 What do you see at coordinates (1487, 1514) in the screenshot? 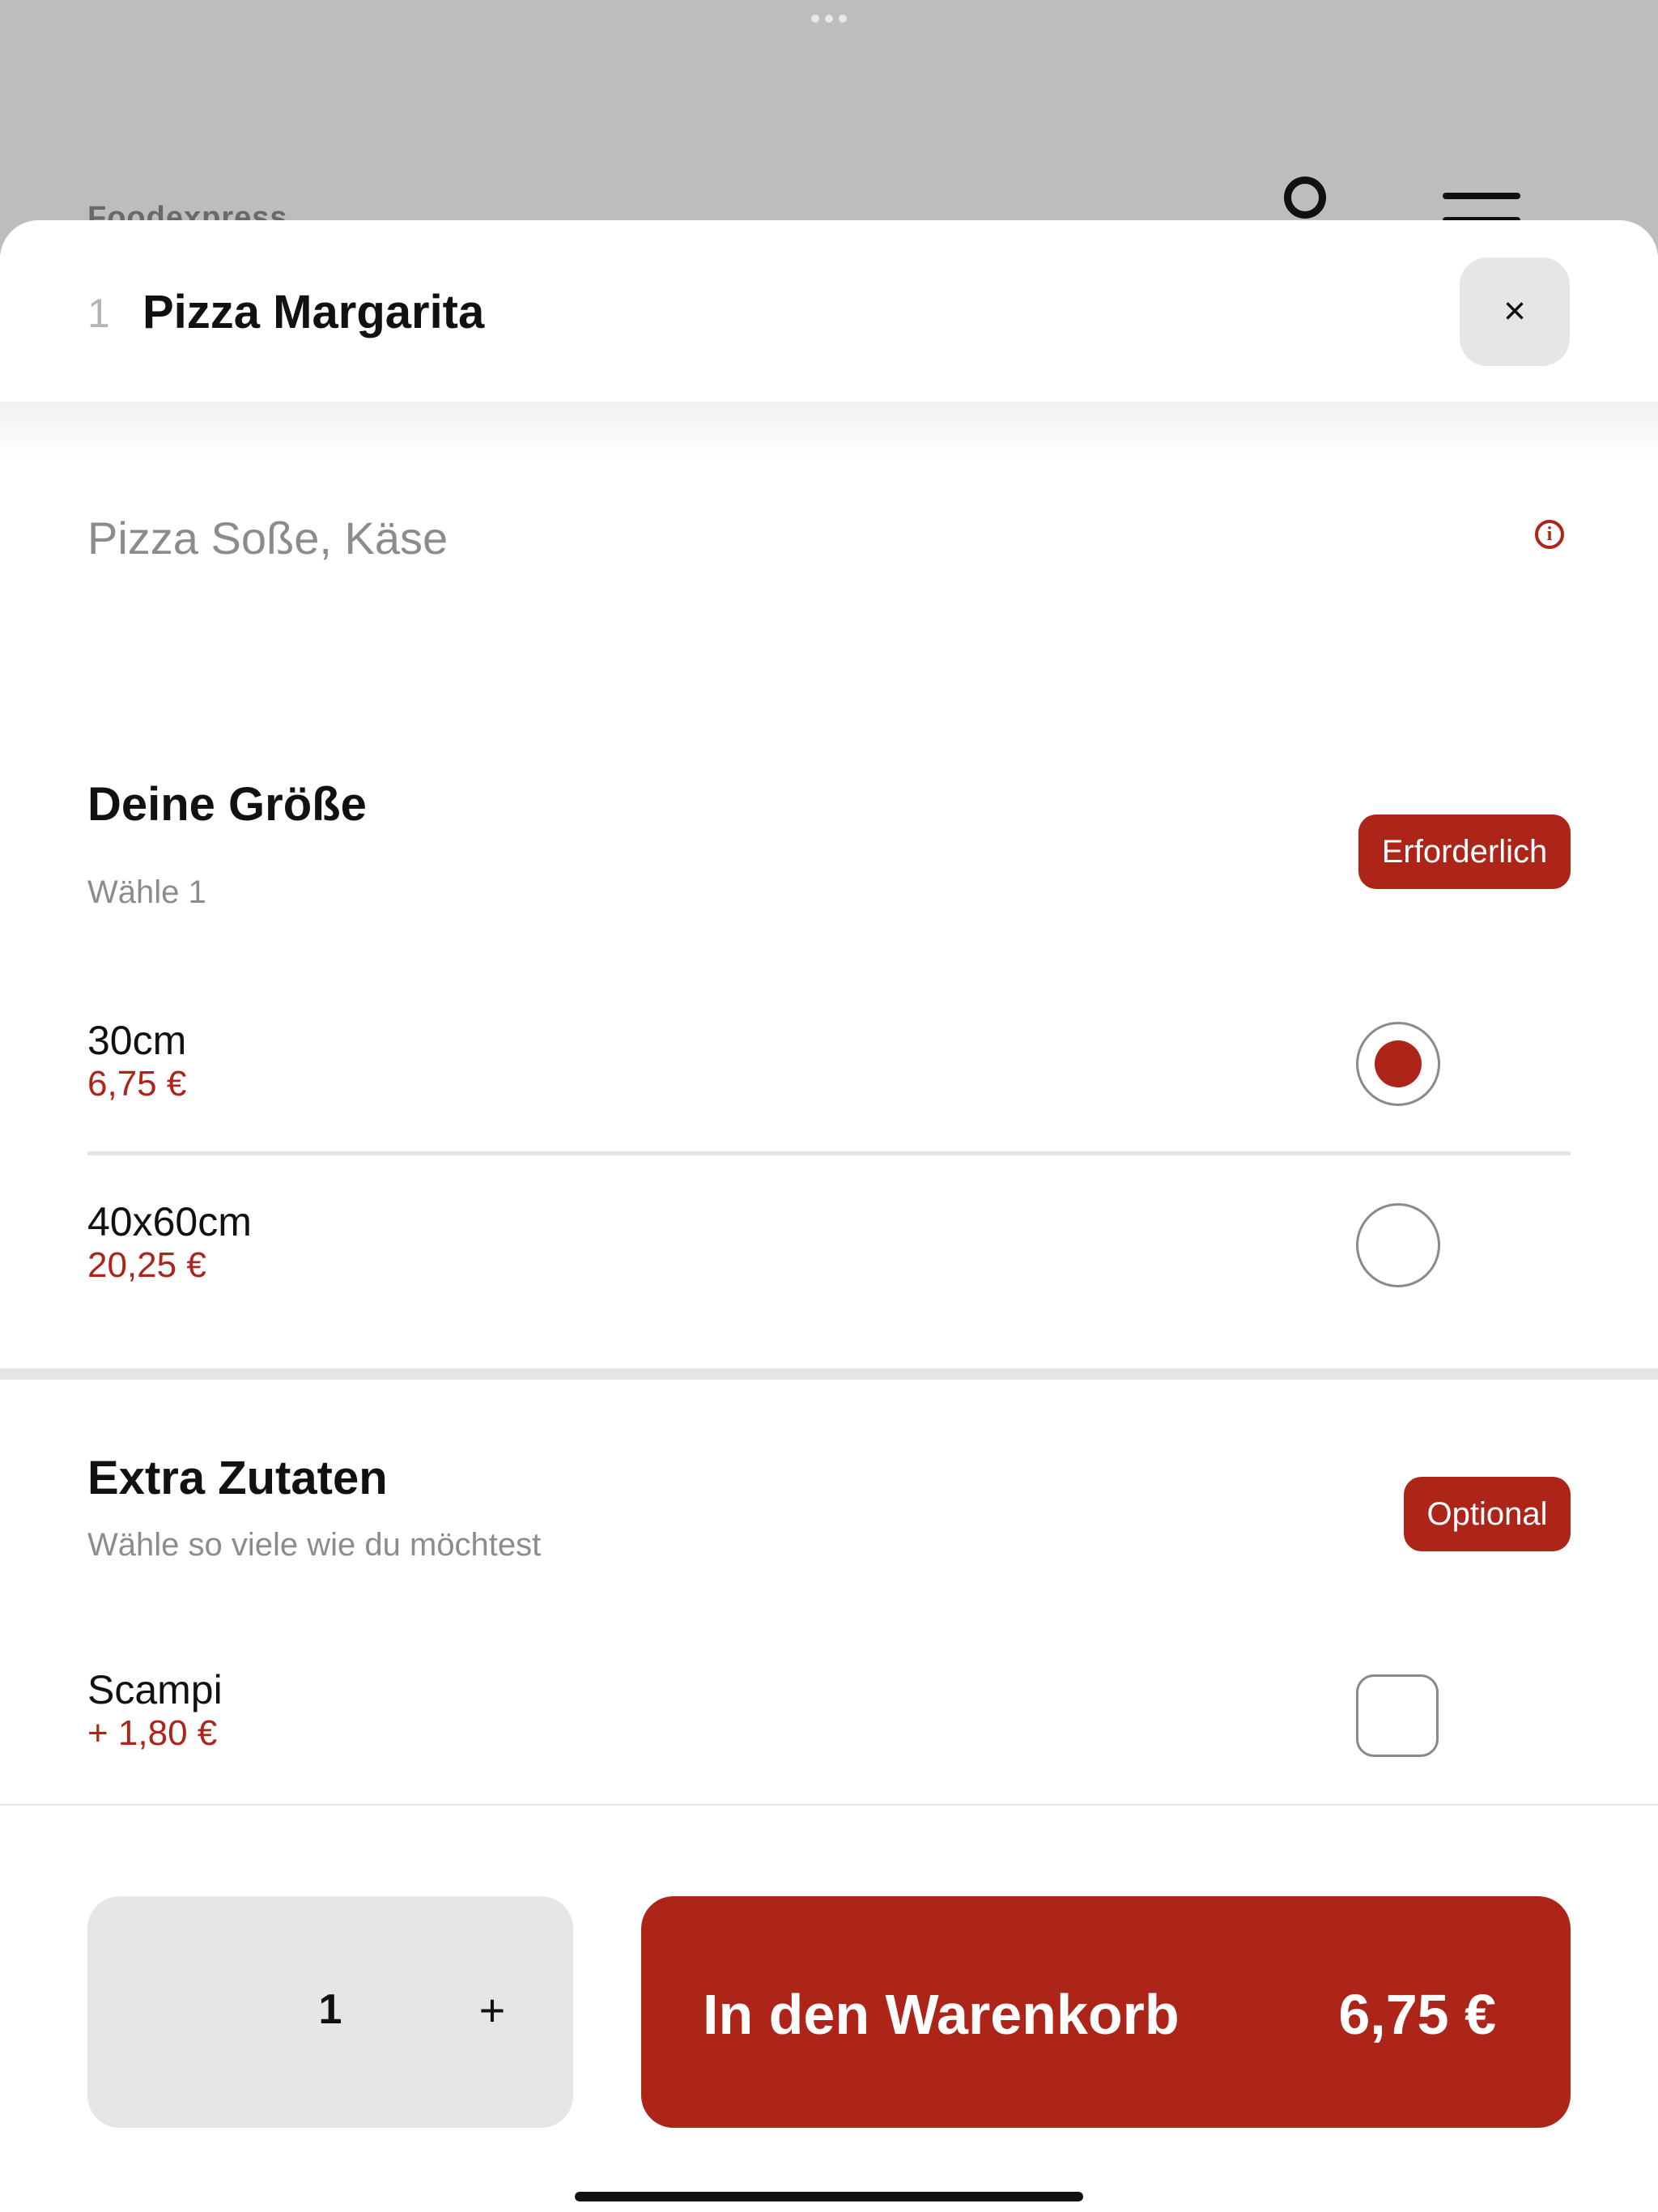
I see `optional-badge: Optional` at bounding box center [1487, 1514].